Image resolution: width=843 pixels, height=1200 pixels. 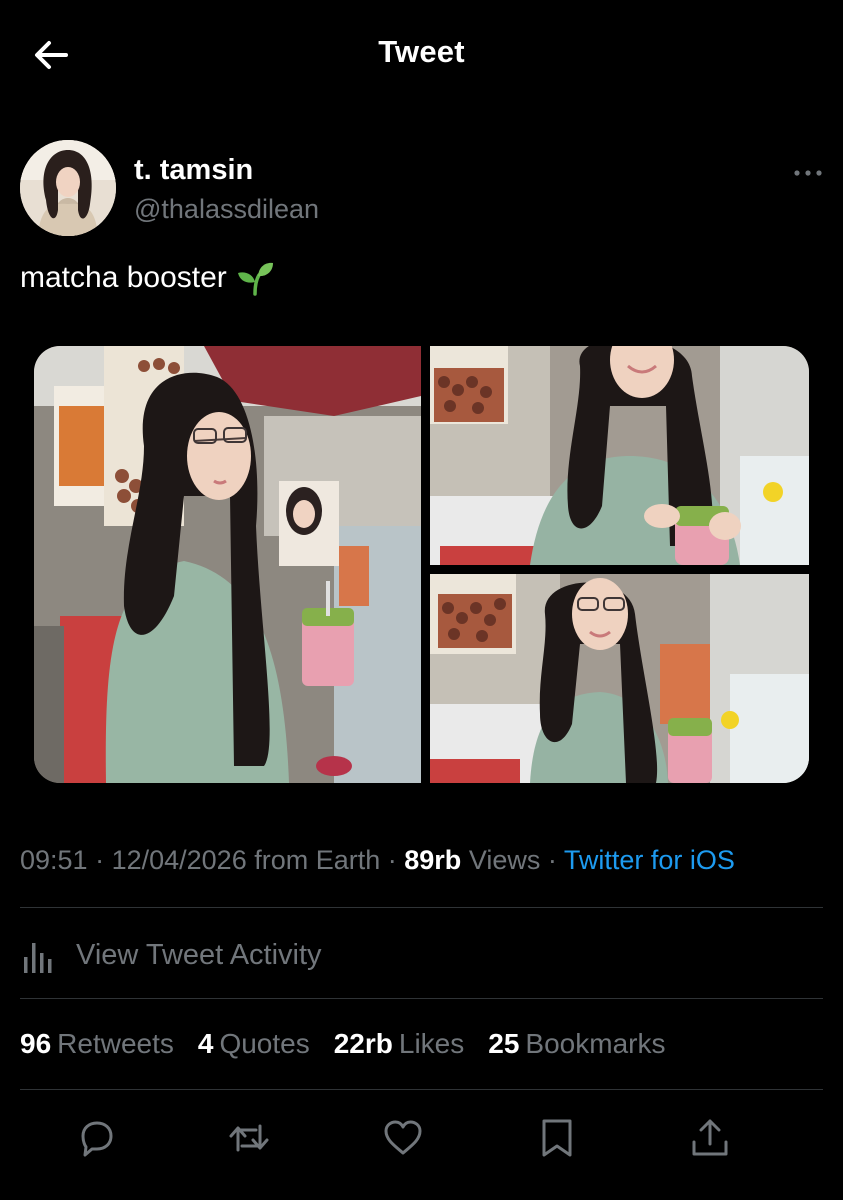 I want to click on display-name: t. tamsin, so click(x=193, y=170).